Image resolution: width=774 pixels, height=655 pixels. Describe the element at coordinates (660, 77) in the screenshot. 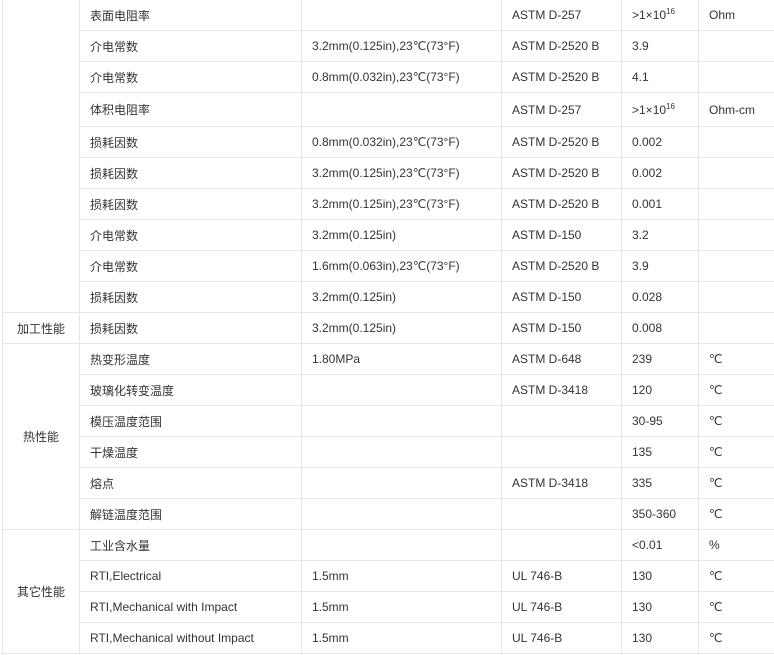

I see `value-cell: 4.1` at that location.